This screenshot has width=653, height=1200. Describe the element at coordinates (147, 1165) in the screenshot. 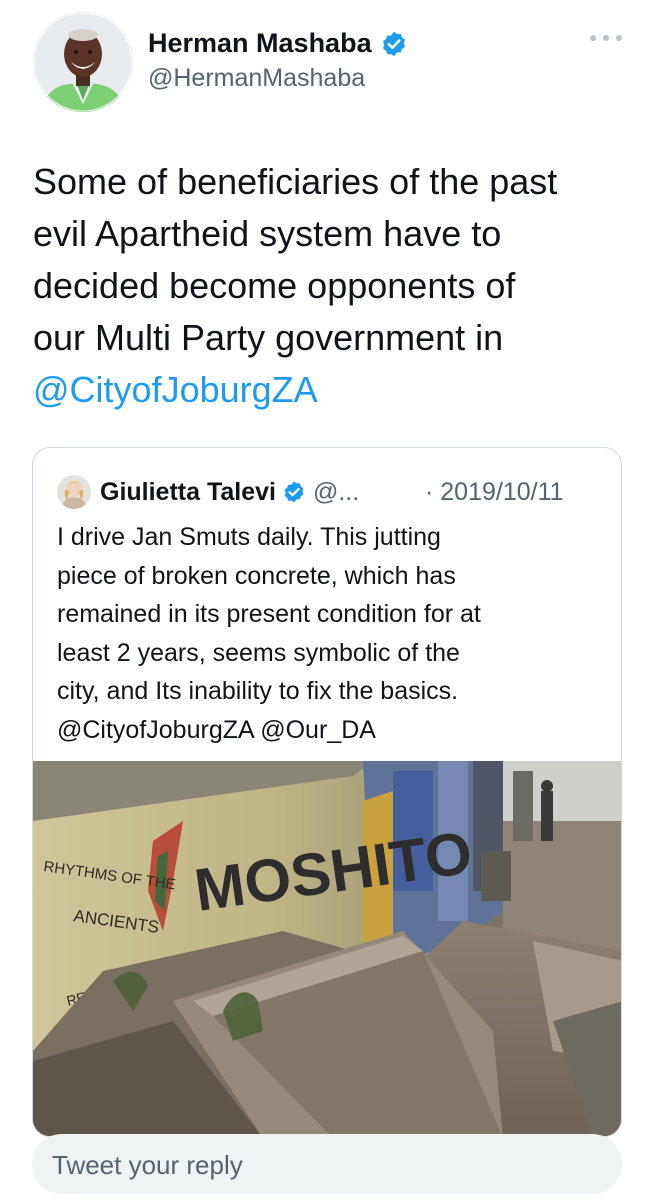

I see `reply-placeholder: Tweet your reply` at that location.